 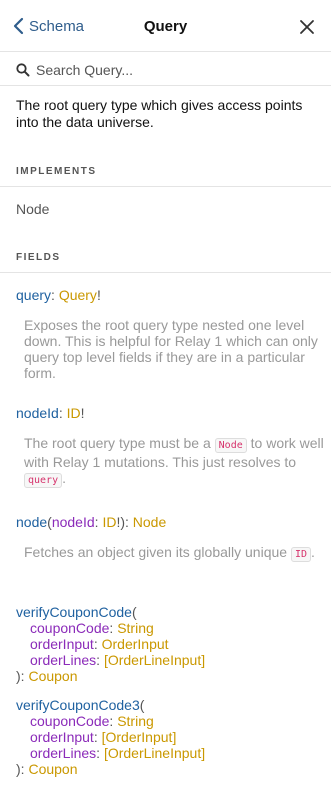 I want to click on arg-name-nodeid: nodeId, so click(x=73, y=522).